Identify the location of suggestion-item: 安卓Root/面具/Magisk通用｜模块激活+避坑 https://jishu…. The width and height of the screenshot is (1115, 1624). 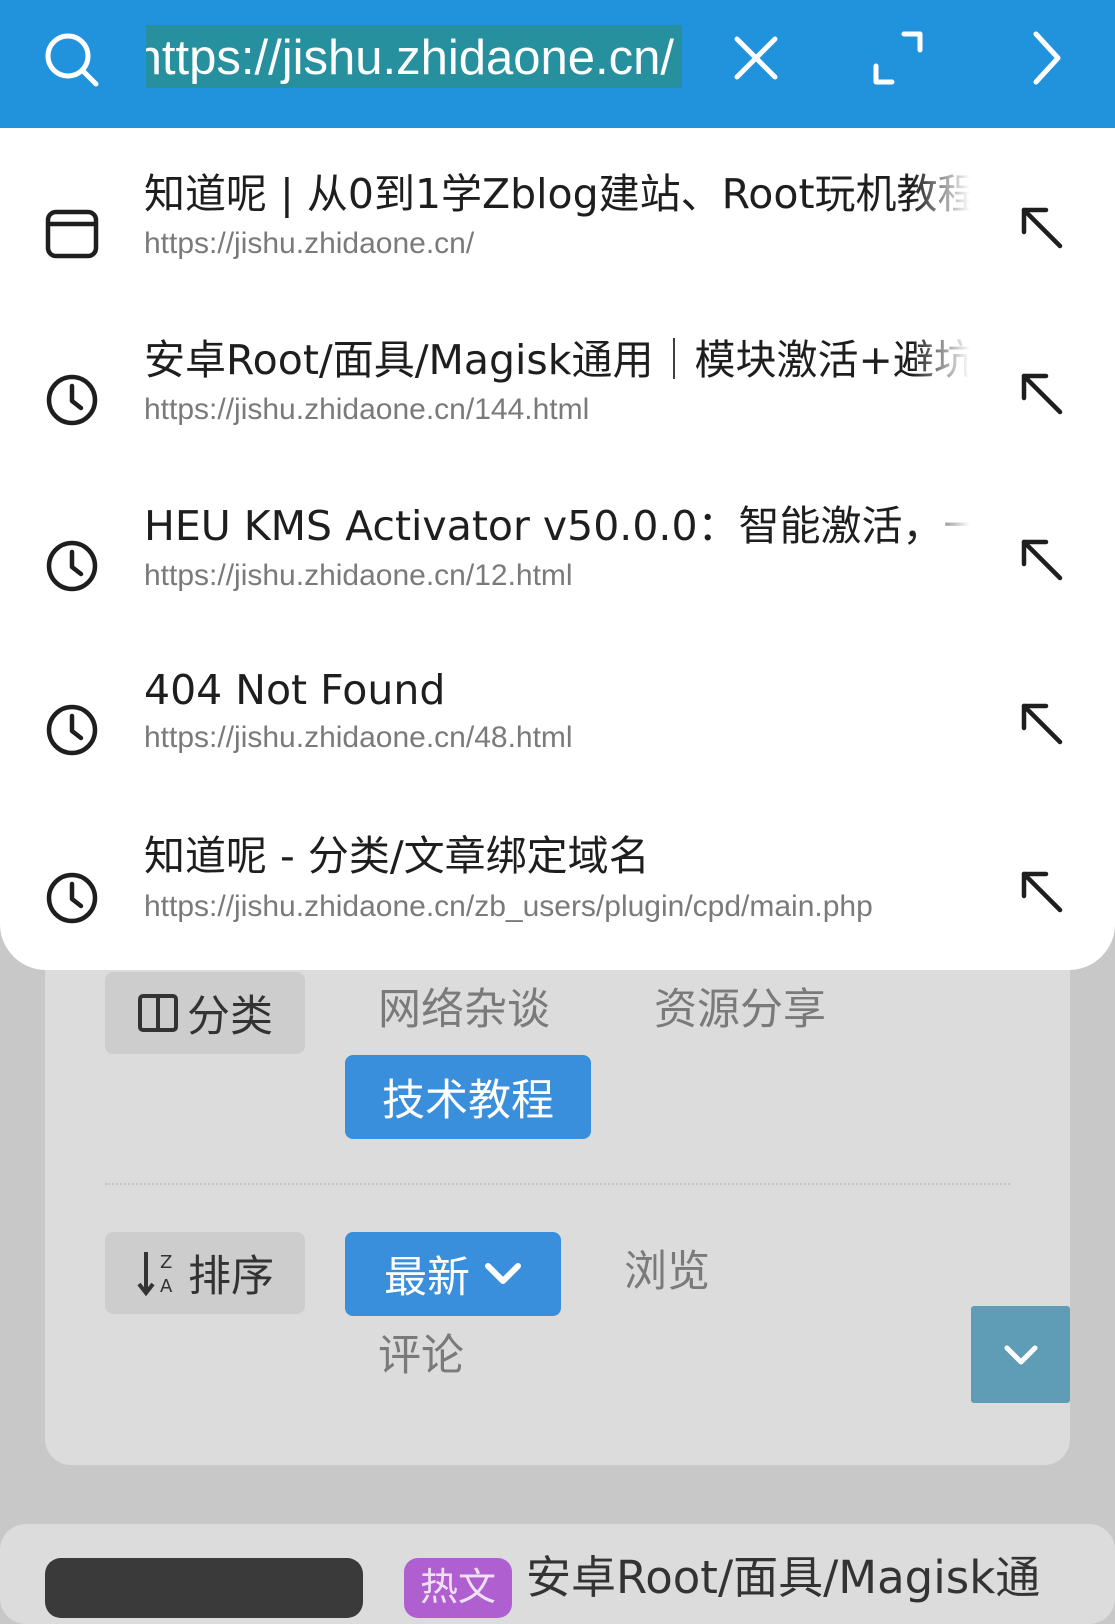
(557, 397).